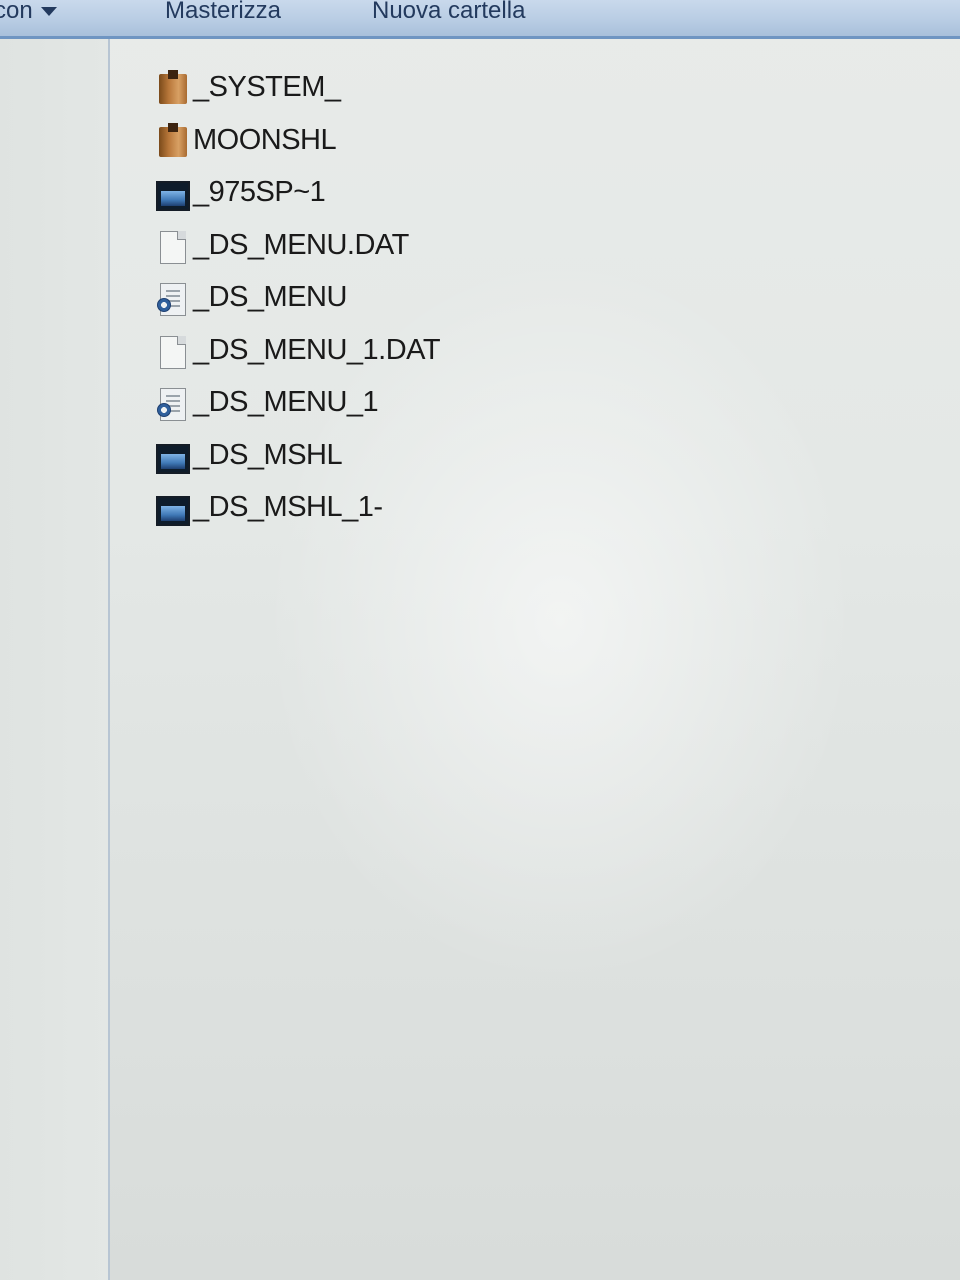 Image resolution: width=960 pixels, height=1280 pixels. What do you see at coordinates (286, 402) in the screenshot?
I see `file-name: _DS_MENU_1` at bounding box center [286, 402].